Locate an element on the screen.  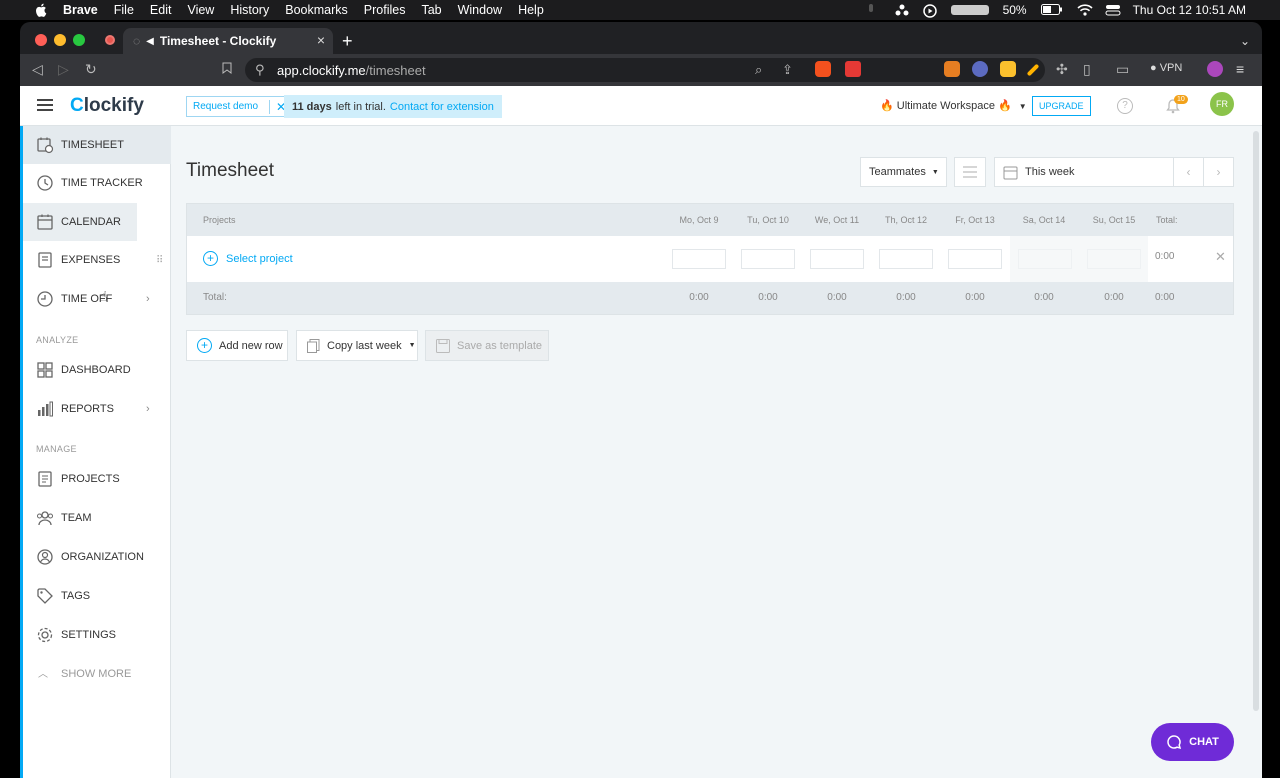
window-zoom-button is located at coordinates (79, 40).